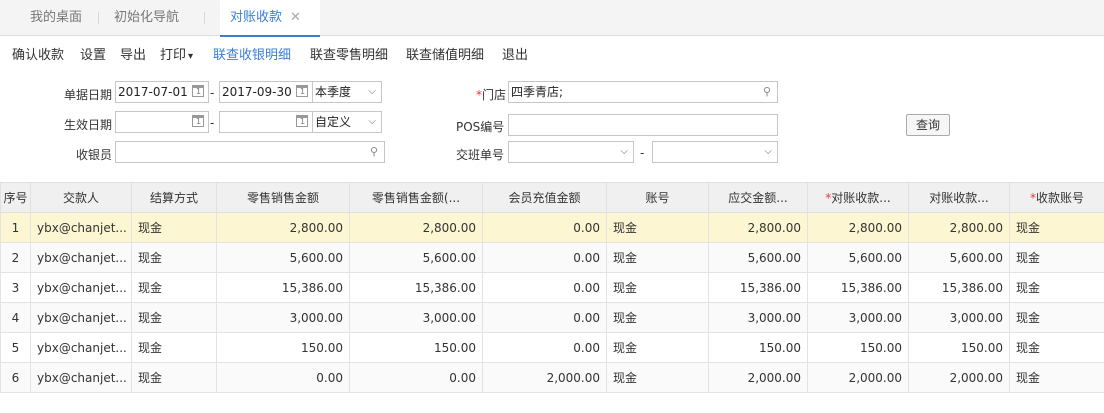  I want to click on effective-date-range-select: 自定义 ⌵, so click(347, 122).